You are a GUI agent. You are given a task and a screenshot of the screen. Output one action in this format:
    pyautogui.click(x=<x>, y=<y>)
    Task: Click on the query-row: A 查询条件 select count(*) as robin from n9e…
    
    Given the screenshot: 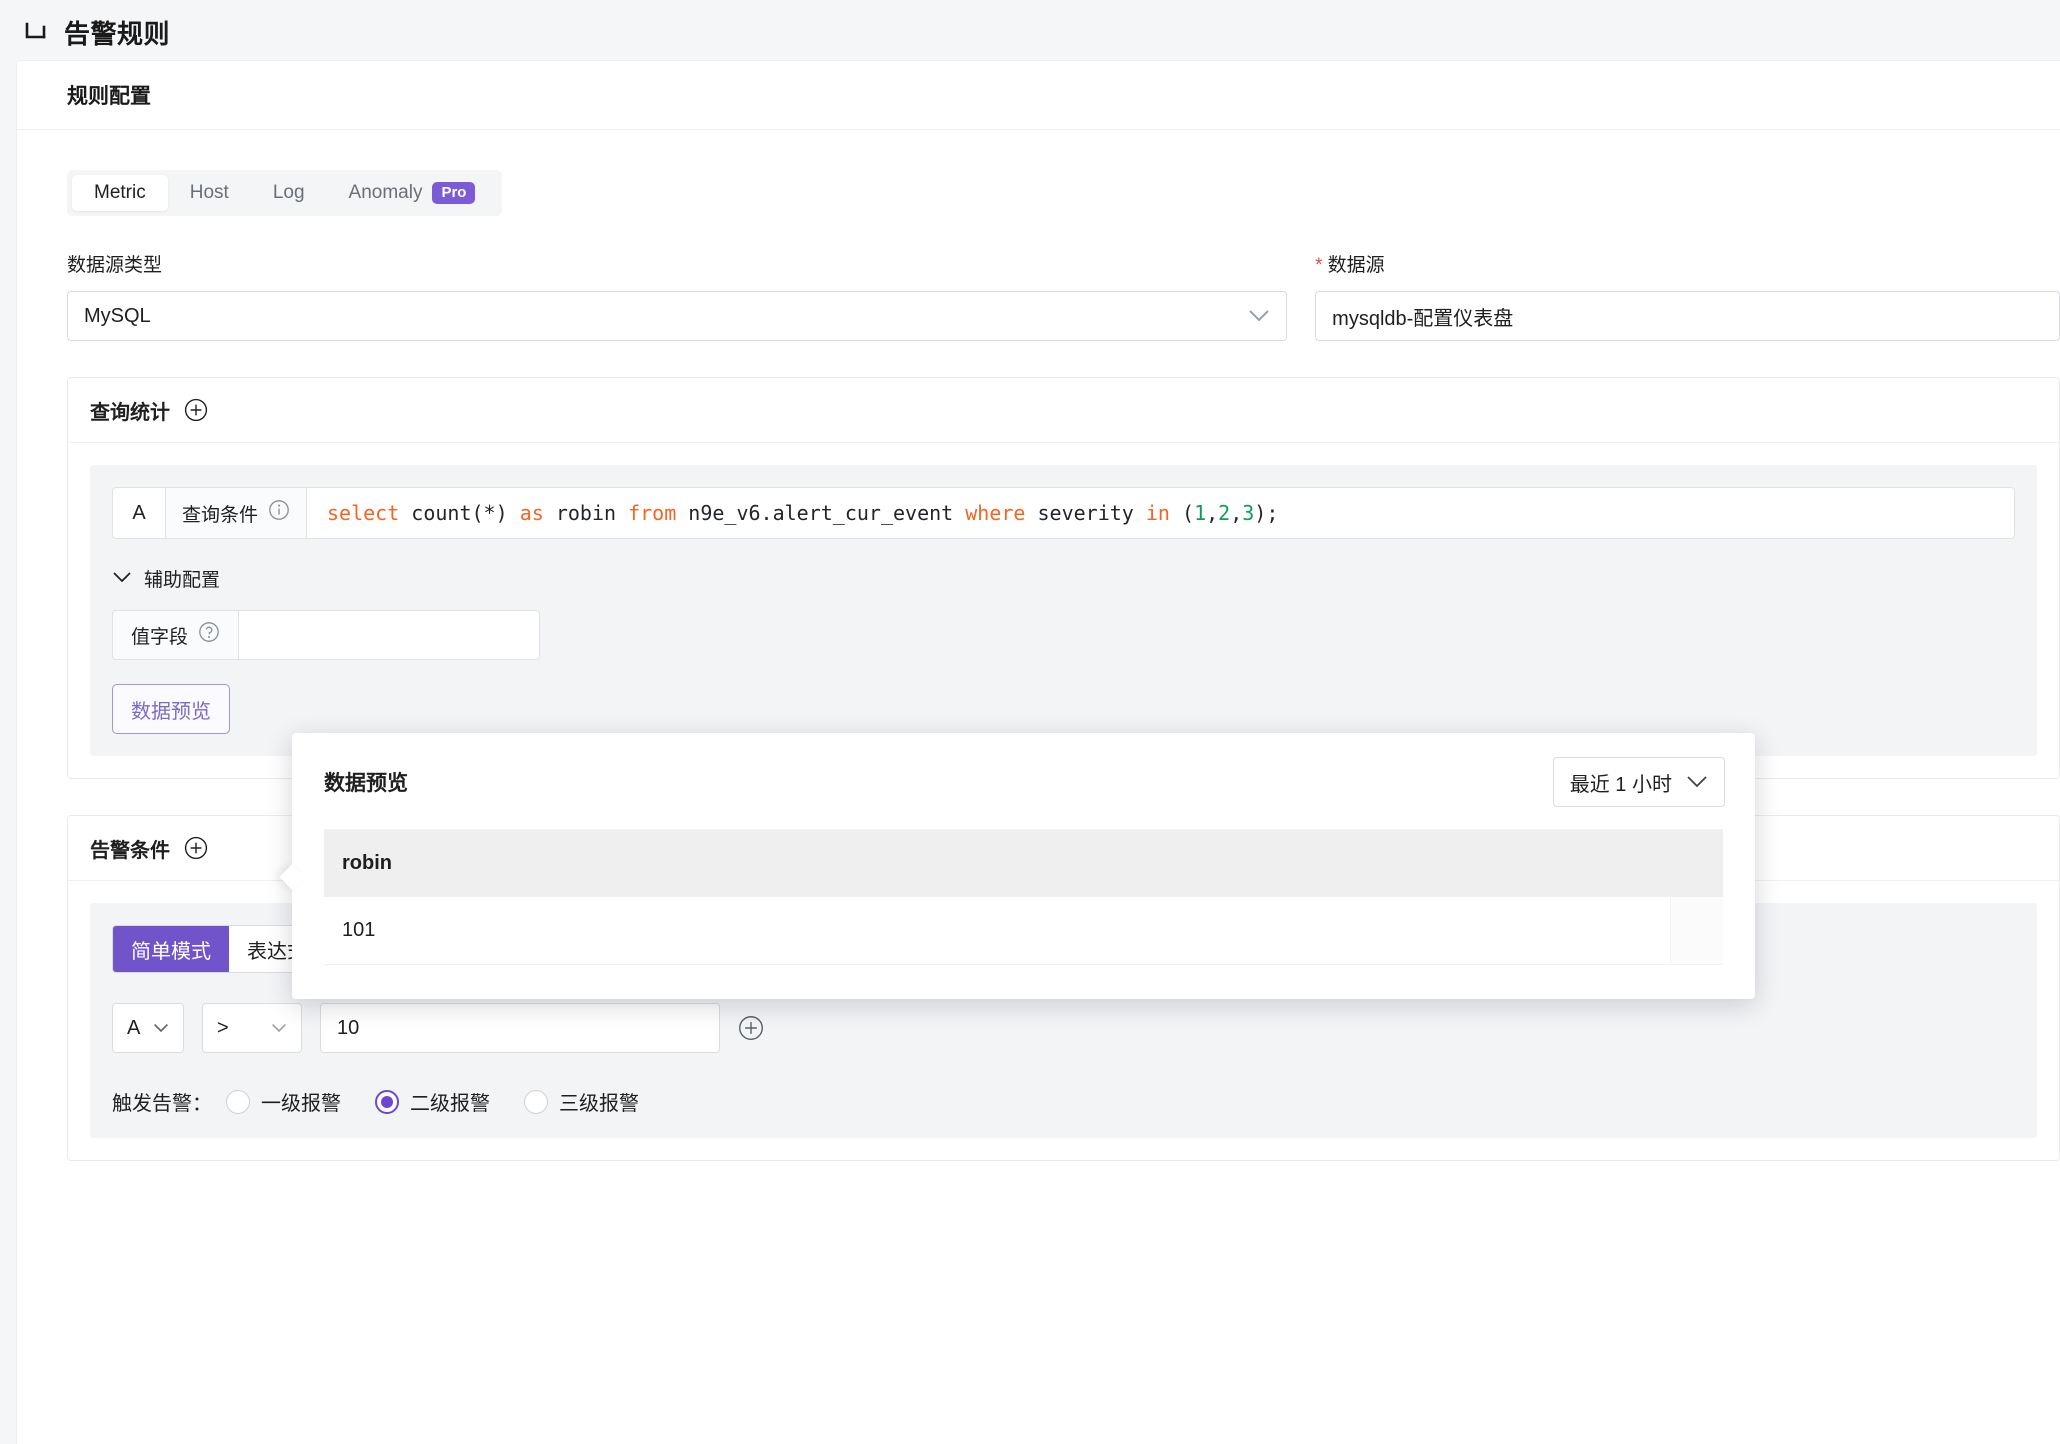 What is the action you would take?
    pyautogui.click(x=1063, y=513)
    